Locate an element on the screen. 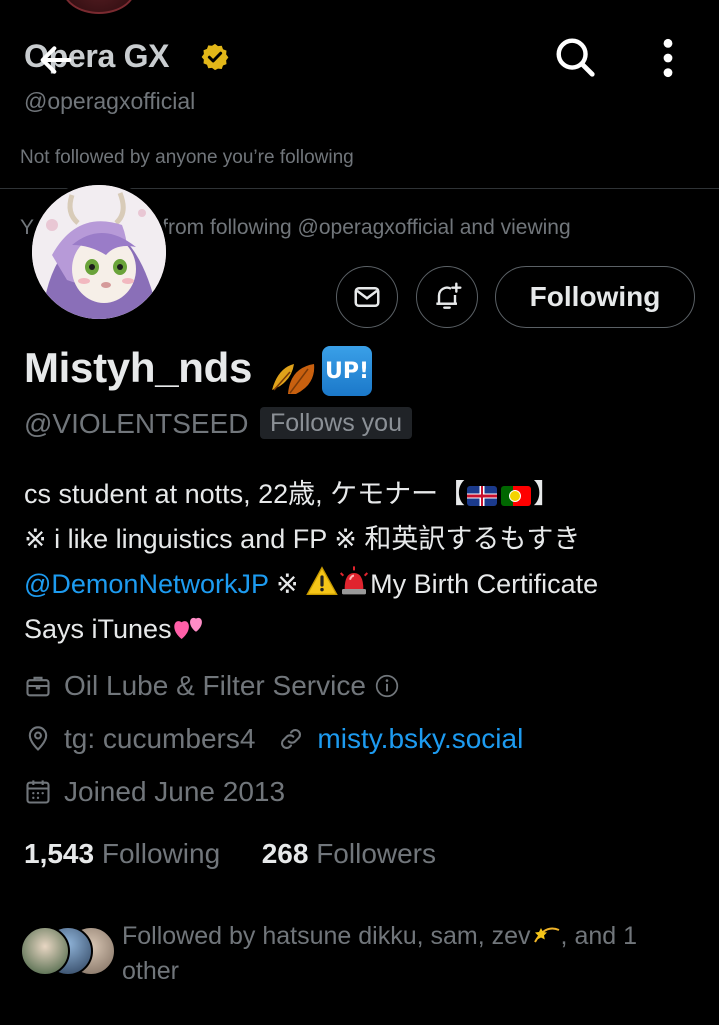  following-label: Following is located at coordinates (161, 853).